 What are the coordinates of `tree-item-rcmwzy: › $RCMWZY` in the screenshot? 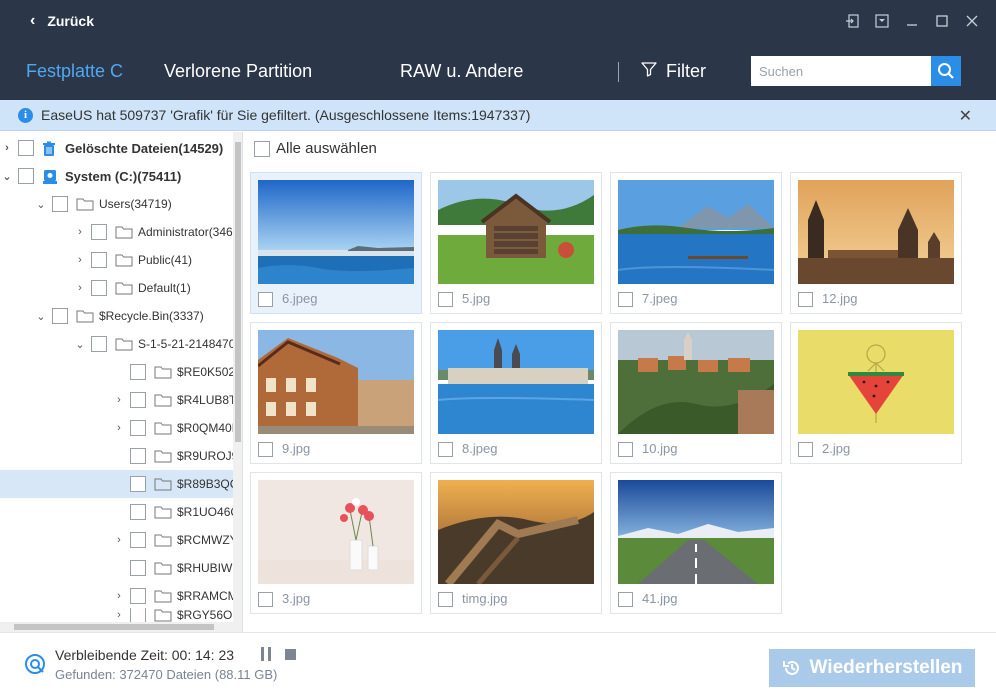 It's located at (116, 540).